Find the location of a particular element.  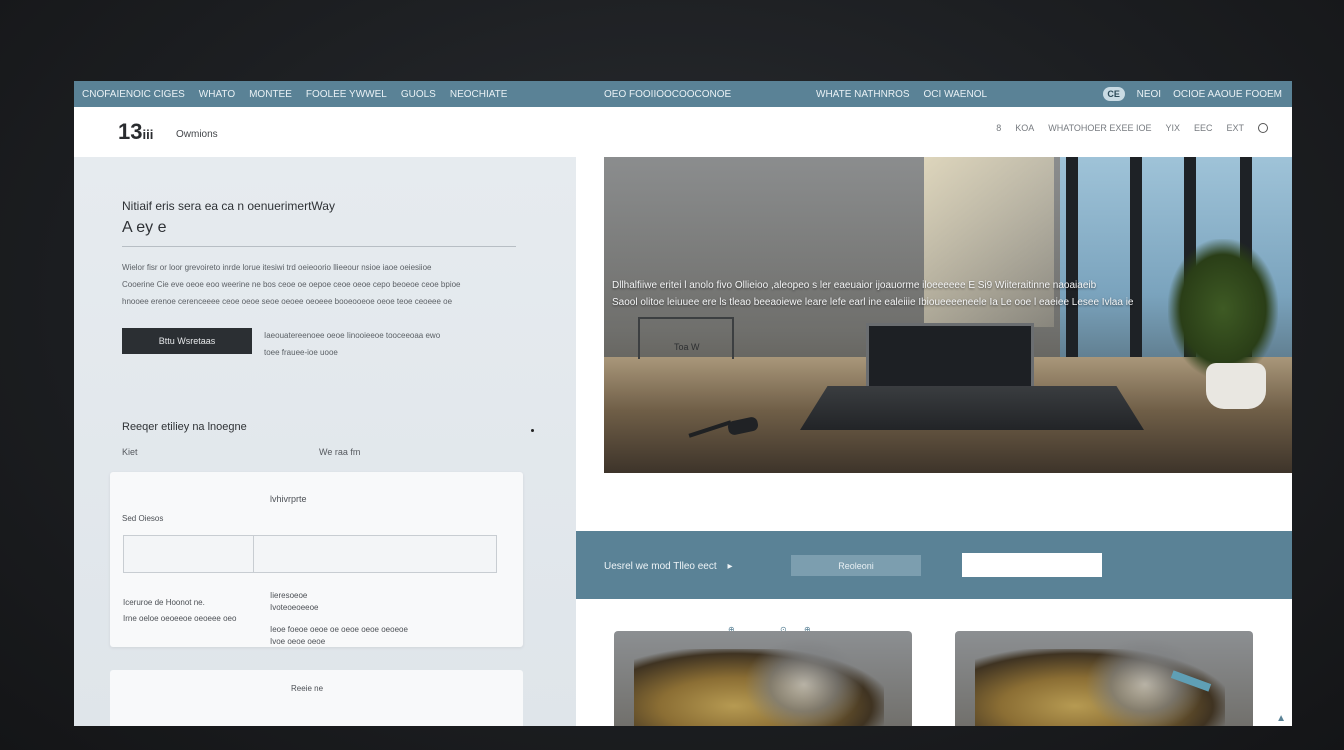

info-line: Irne oeloe oeoeeoe oeoeee oeo is located at coordinates (180, 618).